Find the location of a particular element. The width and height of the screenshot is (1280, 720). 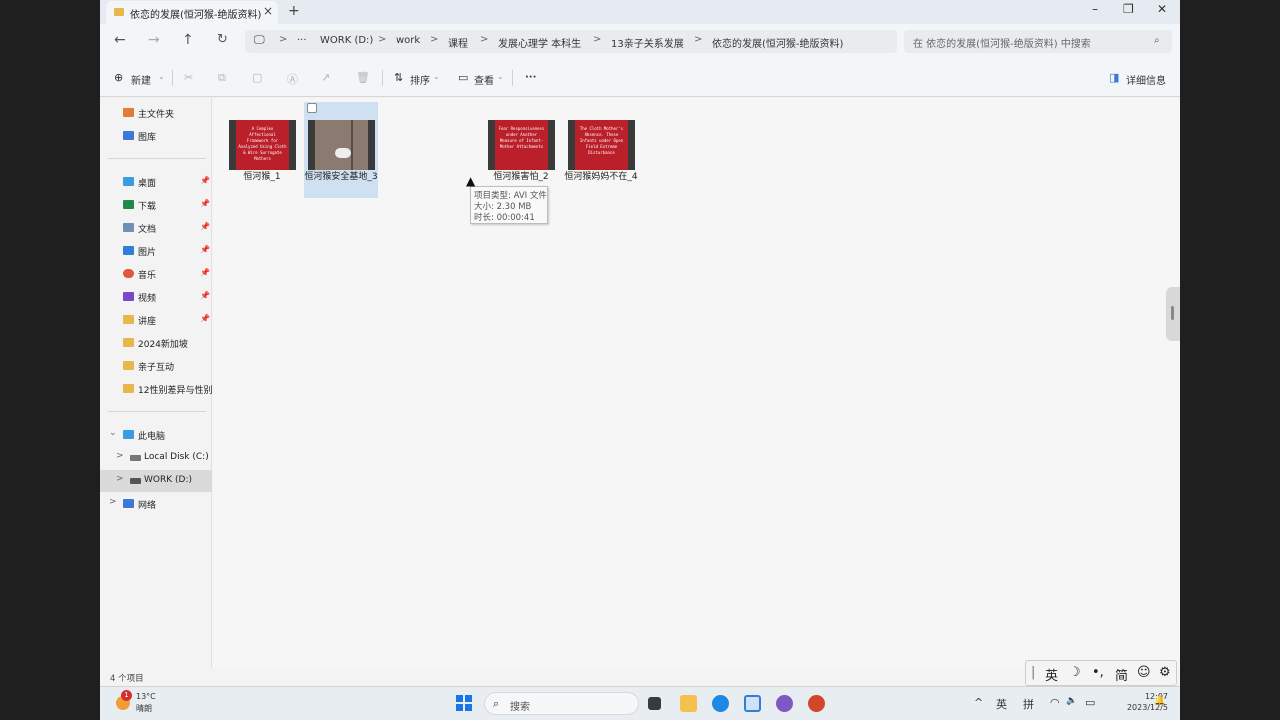

sidebar-item-folder: 2024新加坡 is located at coordinates (156, 343).